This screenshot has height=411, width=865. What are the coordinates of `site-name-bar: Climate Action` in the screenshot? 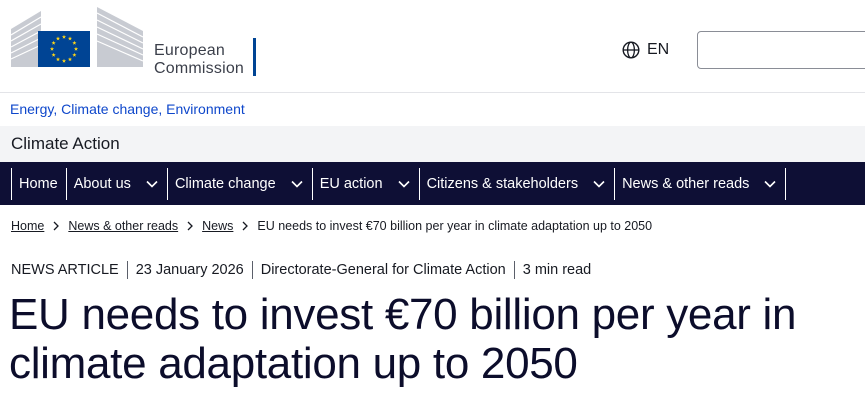 It's located at (432, 144).